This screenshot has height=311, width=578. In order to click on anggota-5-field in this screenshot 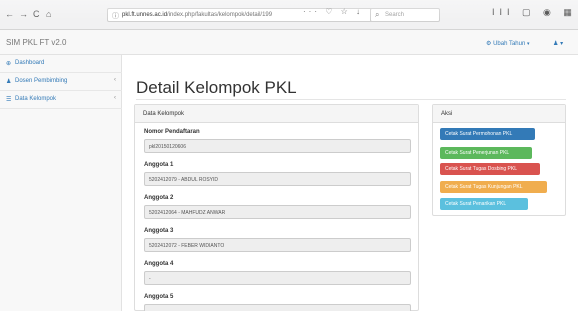, I will do `click(277, 307)`.